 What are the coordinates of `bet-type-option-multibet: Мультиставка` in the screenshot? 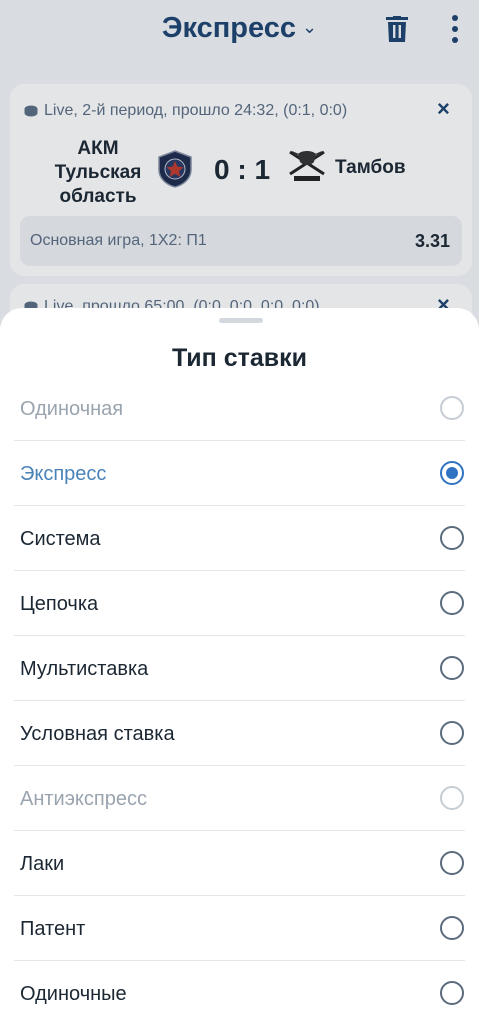 It's located at (239, 668).